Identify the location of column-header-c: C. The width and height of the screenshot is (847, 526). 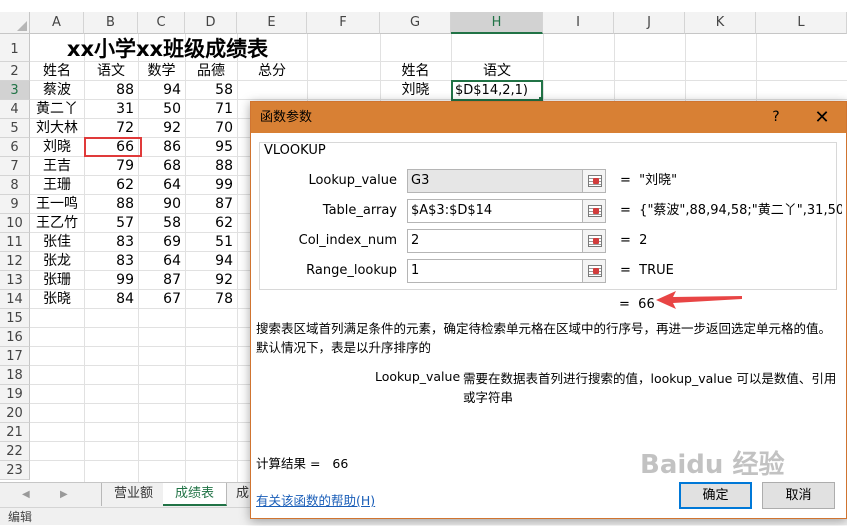
(161, 23).